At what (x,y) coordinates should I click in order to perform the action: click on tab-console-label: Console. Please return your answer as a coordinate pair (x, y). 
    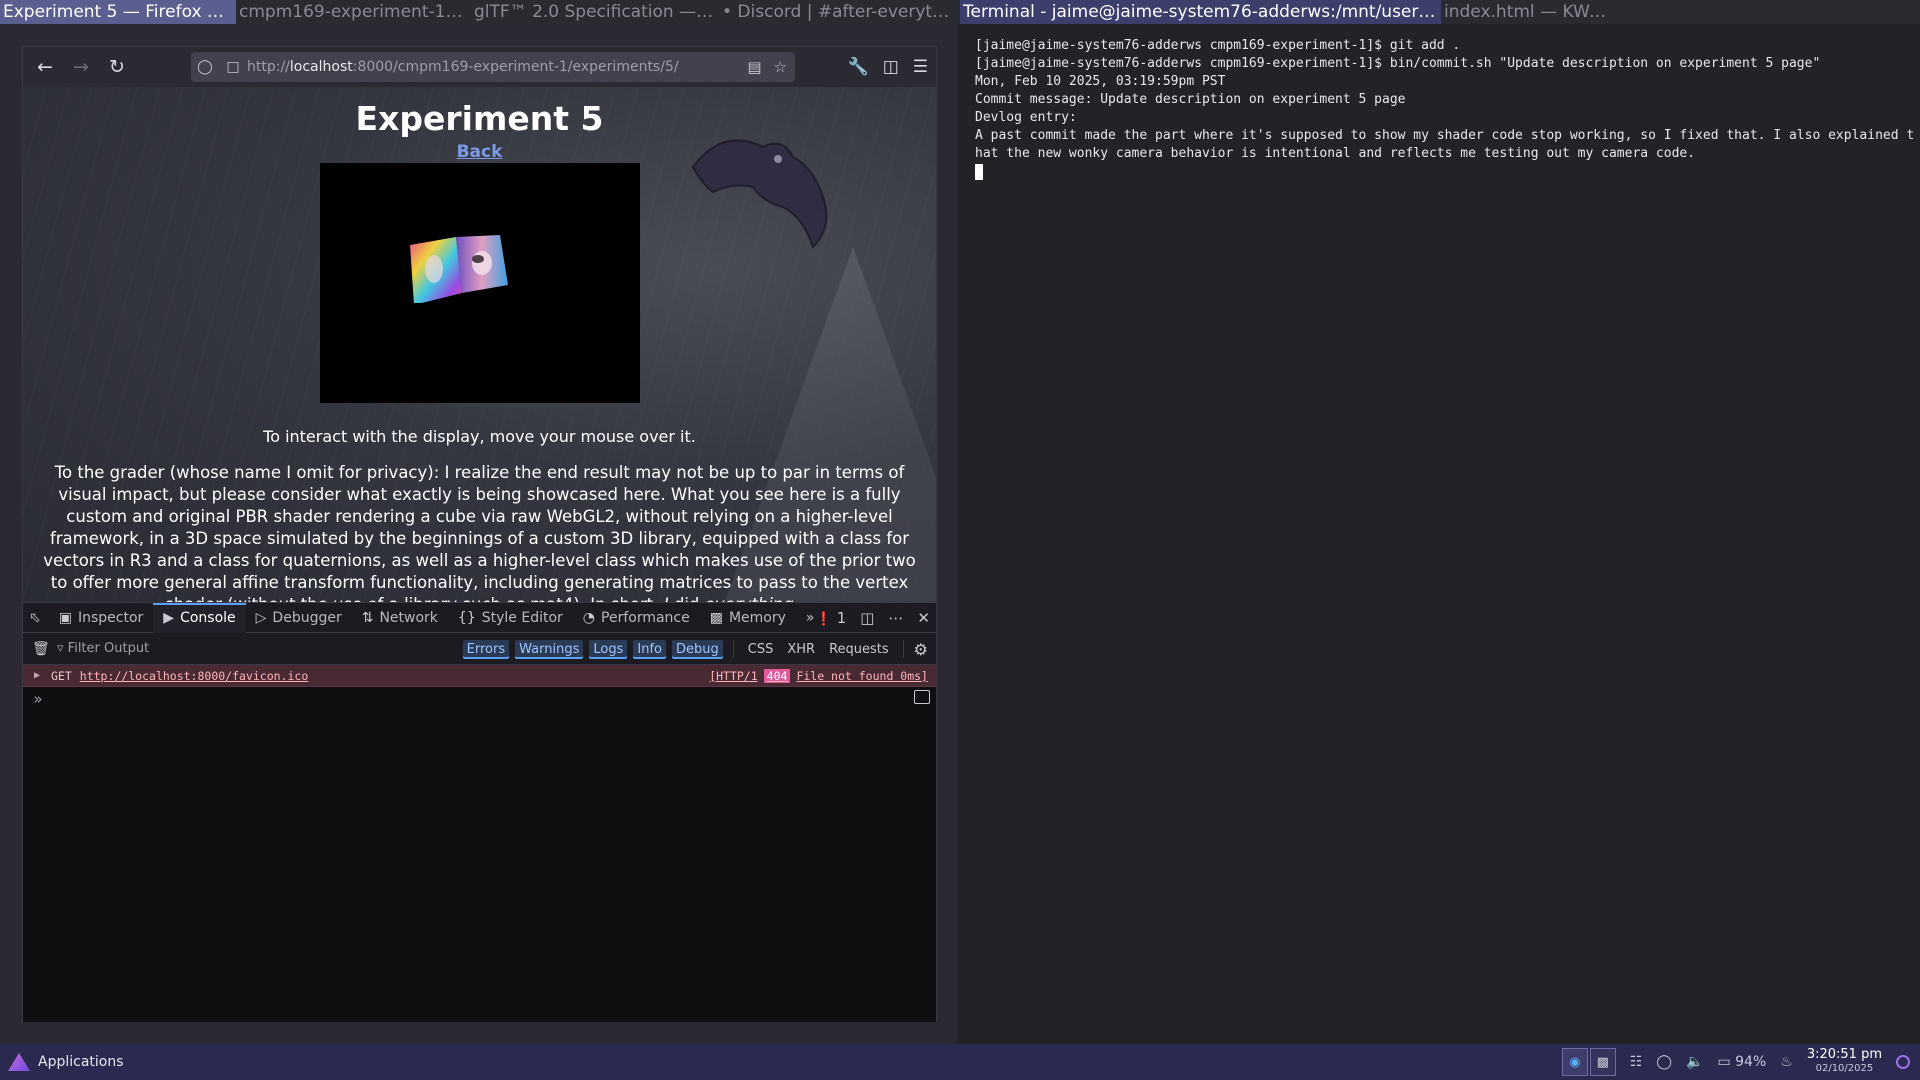
    Looking at the image, I should click on (208, 617).